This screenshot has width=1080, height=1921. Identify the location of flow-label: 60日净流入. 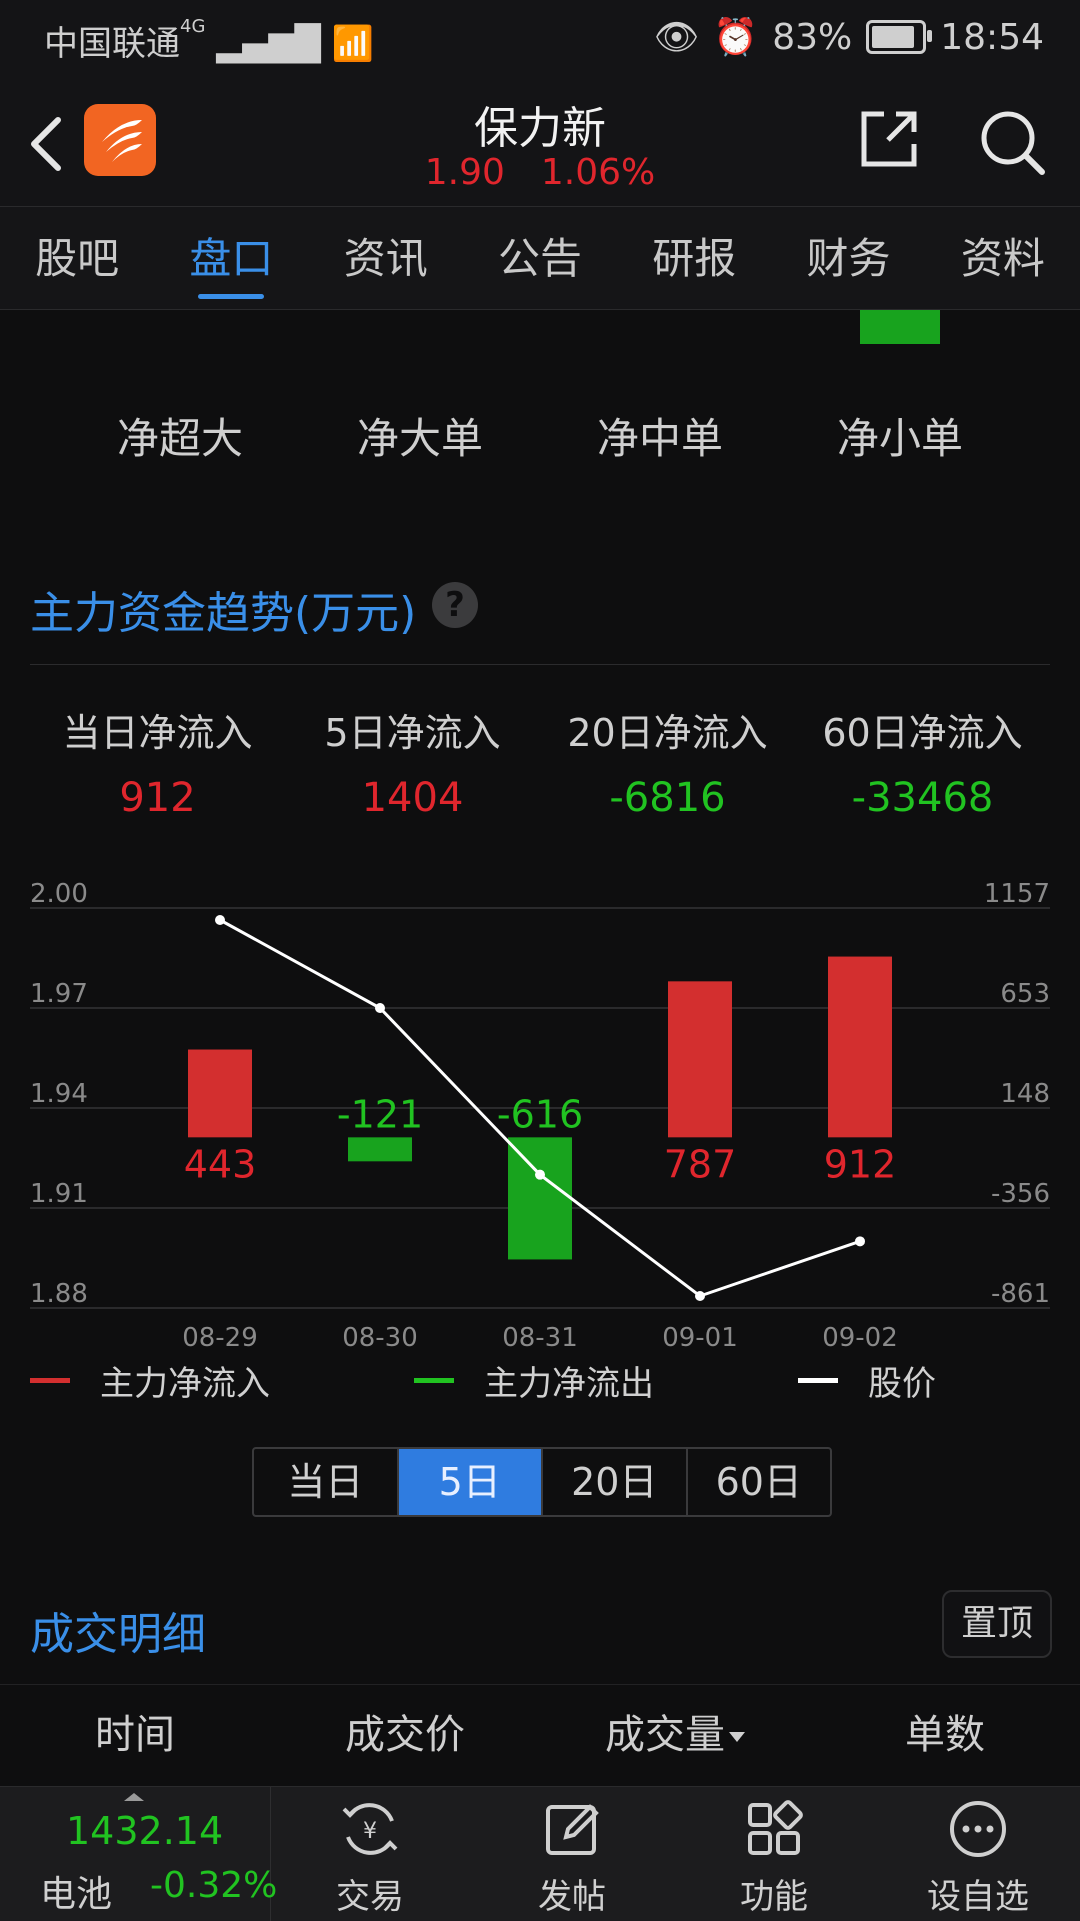
(922, 733).